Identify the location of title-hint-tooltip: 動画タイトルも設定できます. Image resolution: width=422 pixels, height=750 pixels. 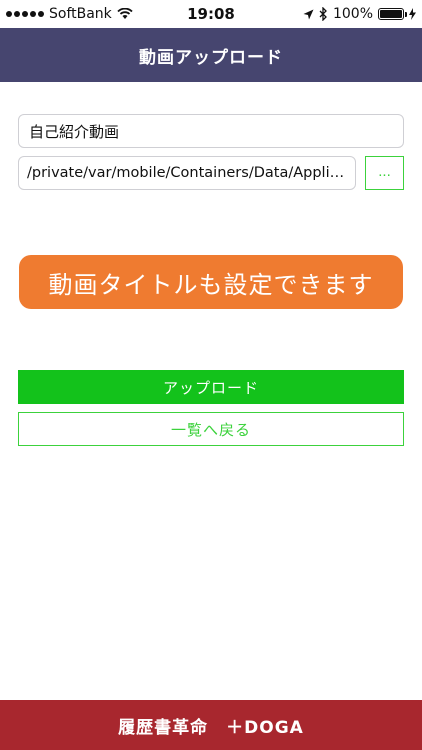
(211, 282).